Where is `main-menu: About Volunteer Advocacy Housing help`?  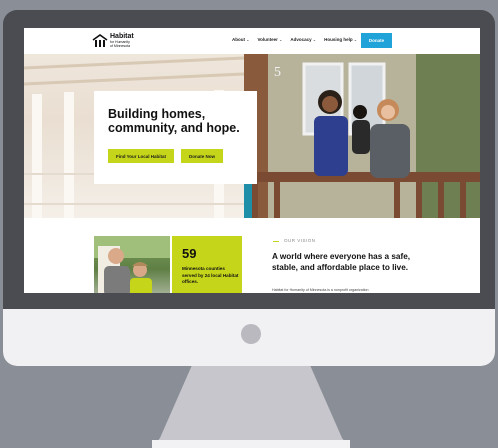
main-menu: About Volunteer Advocacy Housing help is located at coordinates (294, 39).